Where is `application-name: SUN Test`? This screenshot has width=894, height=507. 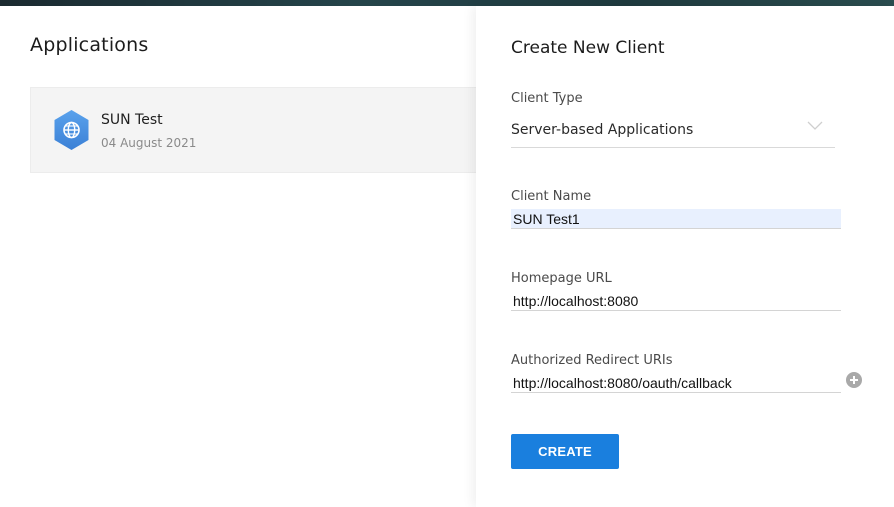 application-name: SUN Test is located at coordinates (132, 120).